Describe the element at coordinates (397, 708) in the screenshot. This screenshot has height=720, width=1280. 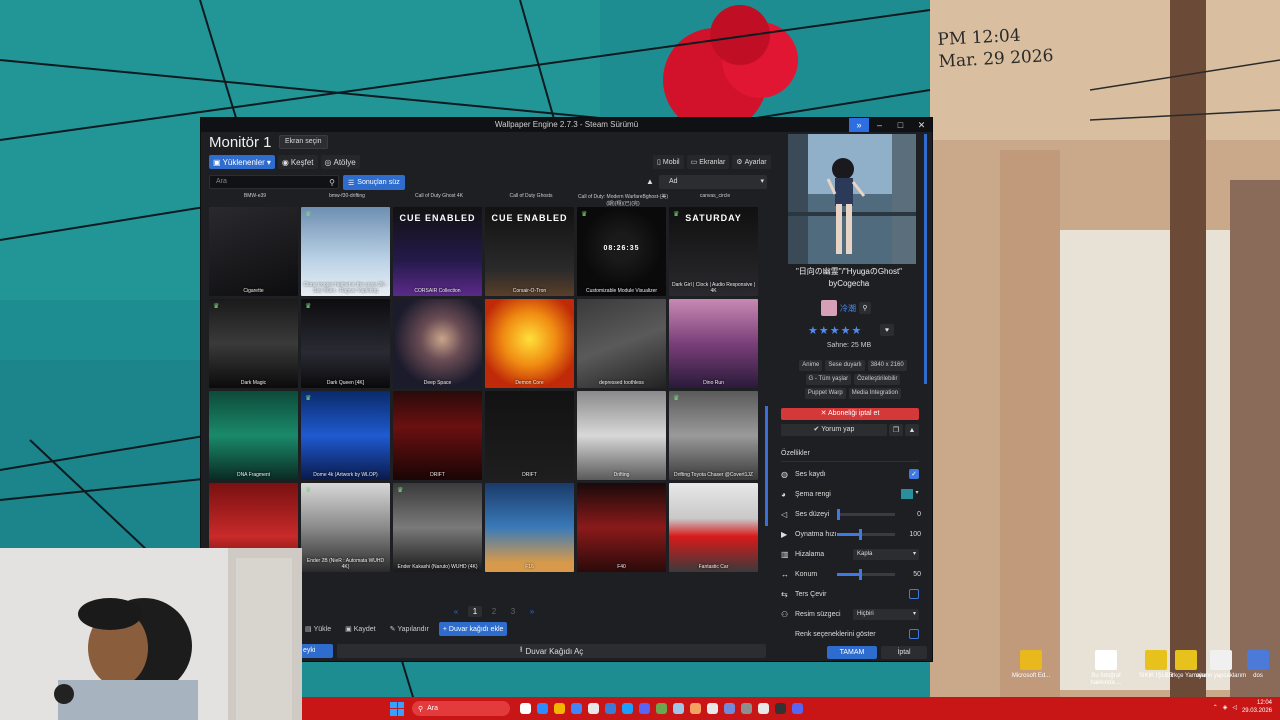
I see `start-icon` at that location.